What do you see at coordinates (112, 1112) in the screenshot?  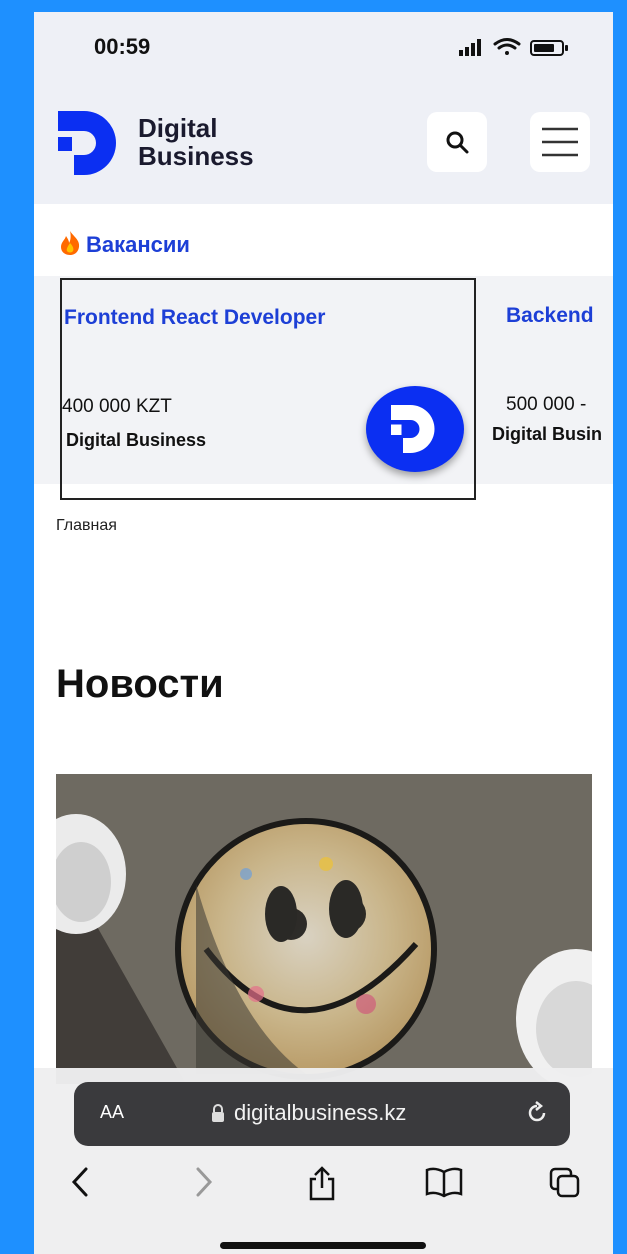 I see `reader-settings-button: AA` at bounding box center [112, 1112].